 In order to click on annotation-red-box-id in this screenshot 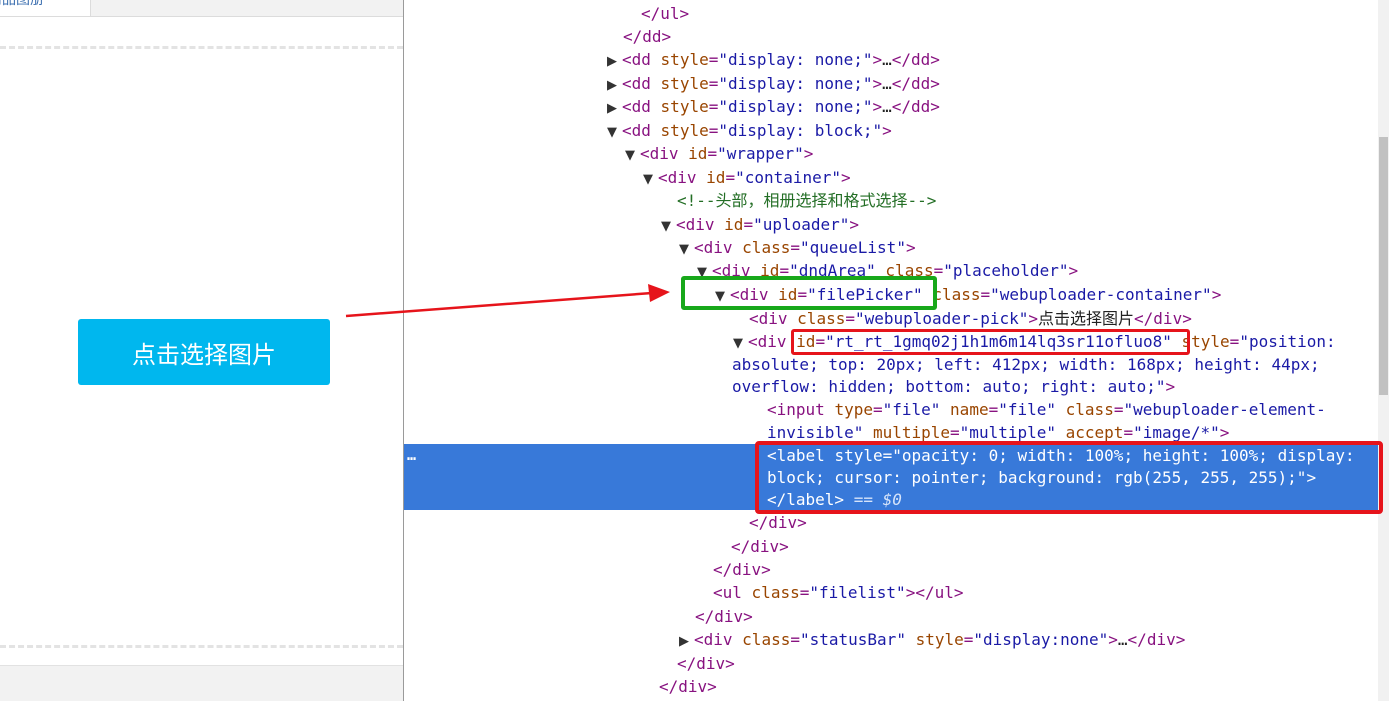, I will do `click(990, 342)`.